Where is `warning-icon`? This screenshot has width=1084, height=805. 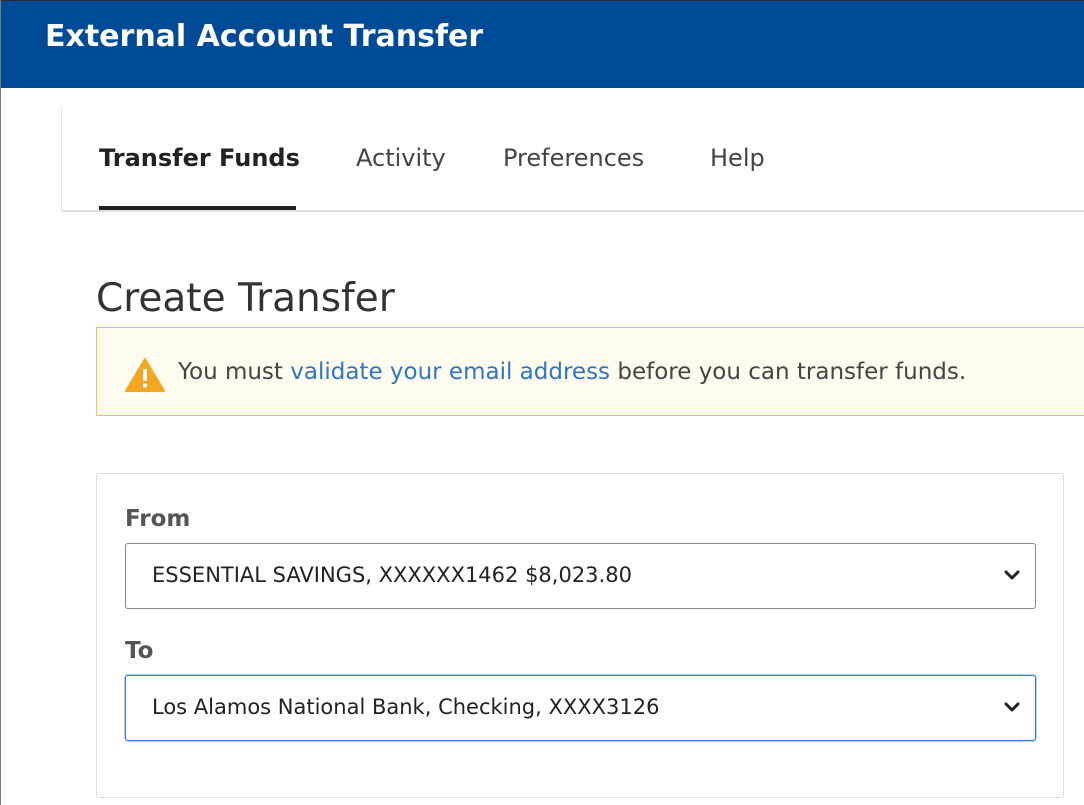 warning-icon is located at coordinates (145, 375).